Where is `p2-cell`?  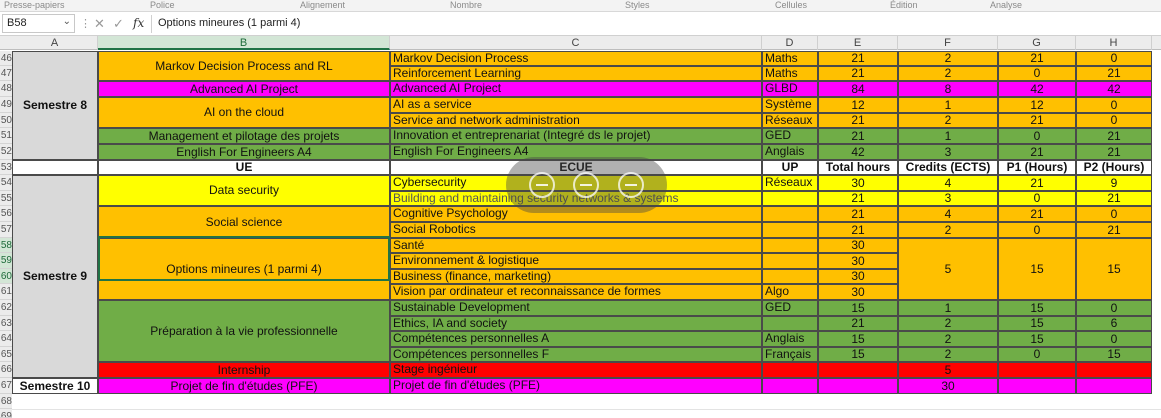 p2-cell is located at coordinates (1114, 386).